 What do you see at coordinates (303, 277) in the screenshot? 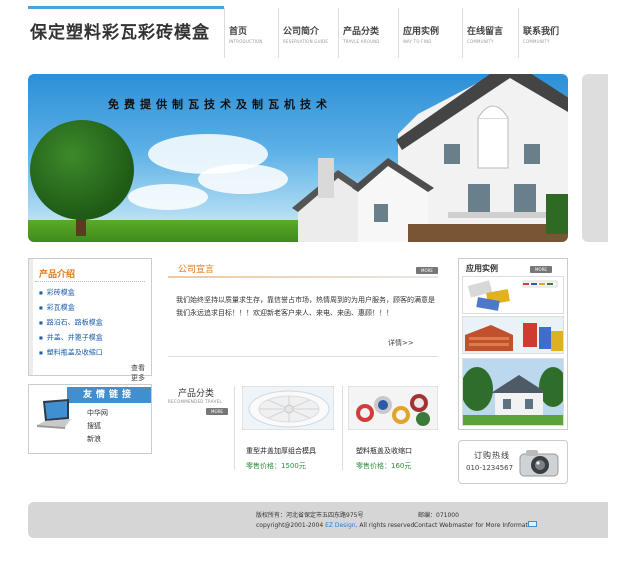
I see `section-rule` at bounding box center [303, 277].